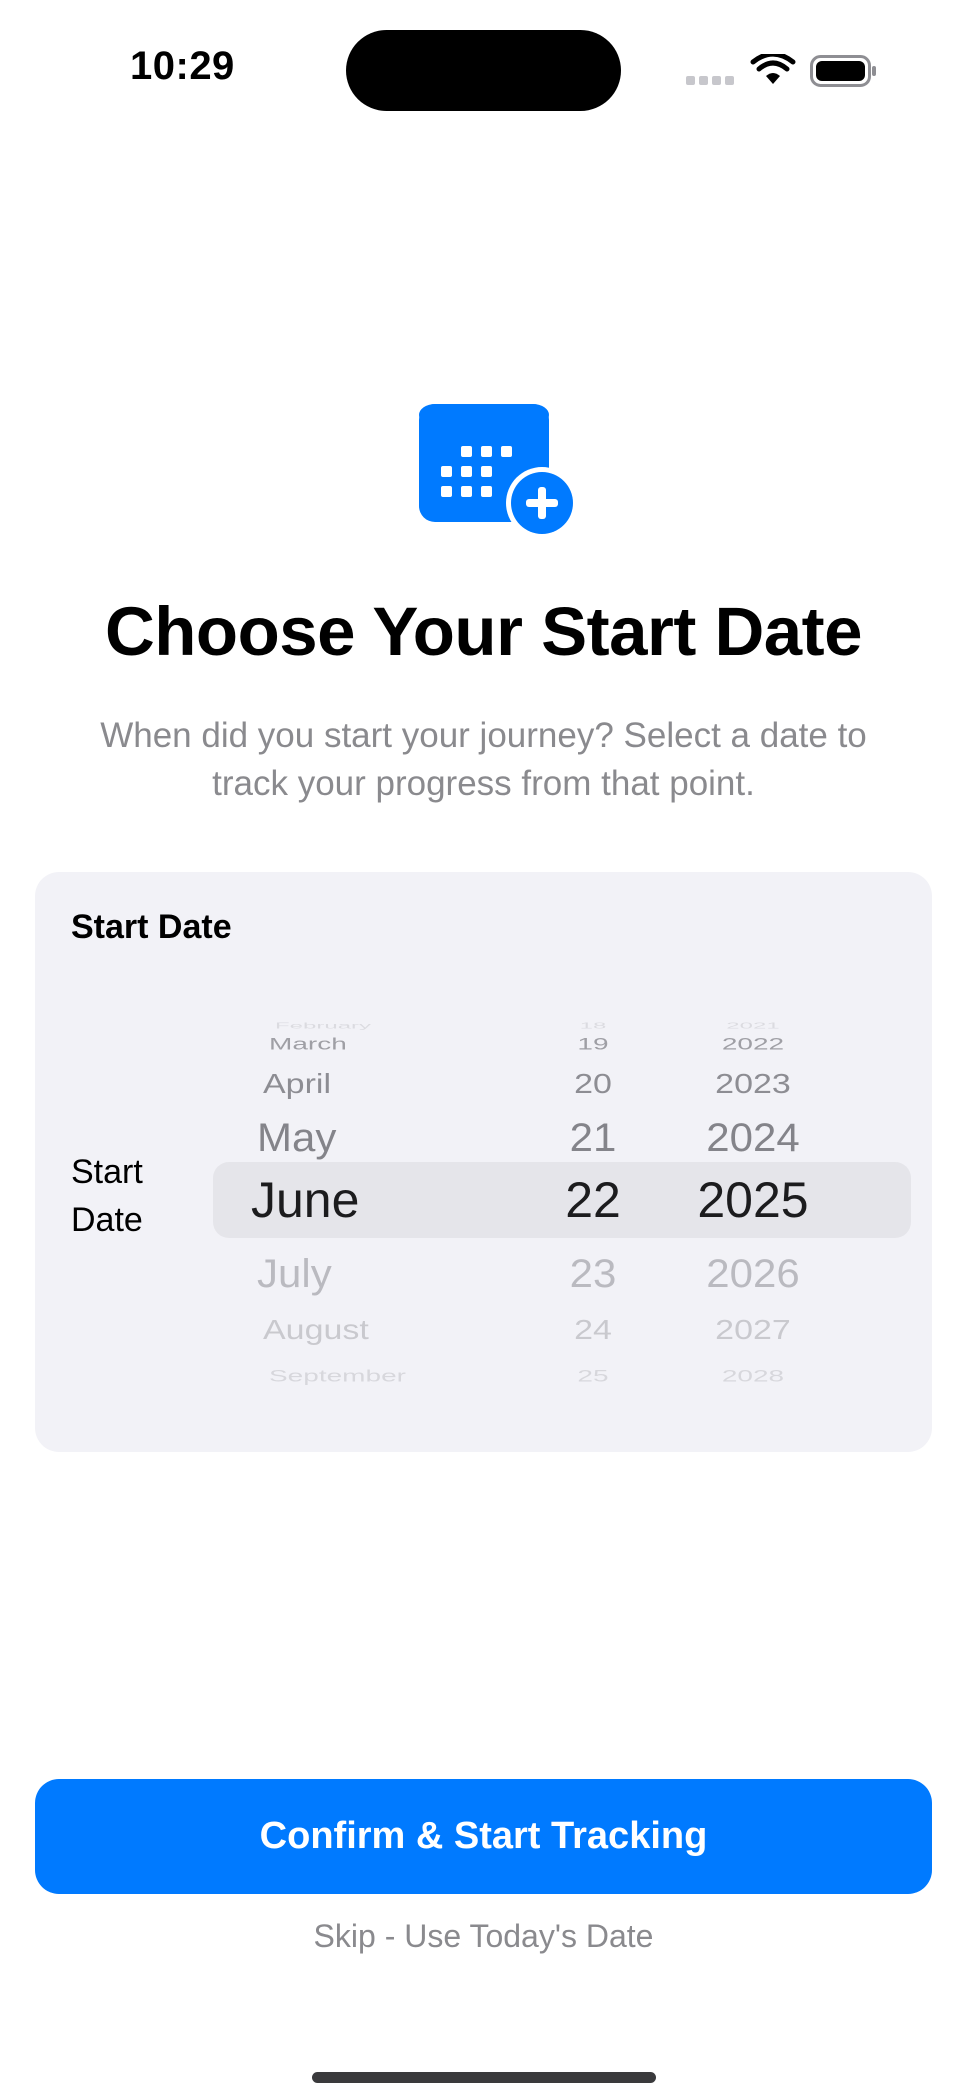 The width and height of the screenshot is (967, 2100). I want to click on year-option: 2029, so click(753, 1396).